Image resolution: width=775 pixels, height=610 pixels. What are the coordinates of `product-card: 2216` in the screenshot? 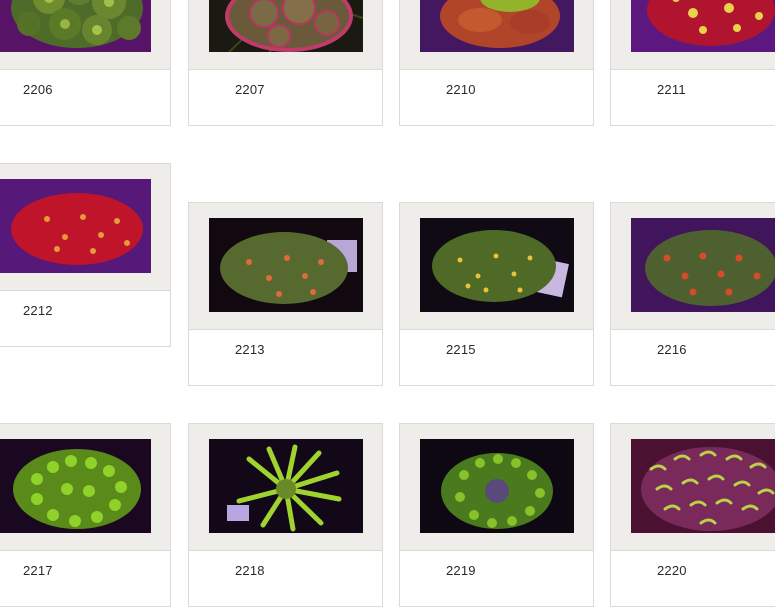 It's located at (692, 294).